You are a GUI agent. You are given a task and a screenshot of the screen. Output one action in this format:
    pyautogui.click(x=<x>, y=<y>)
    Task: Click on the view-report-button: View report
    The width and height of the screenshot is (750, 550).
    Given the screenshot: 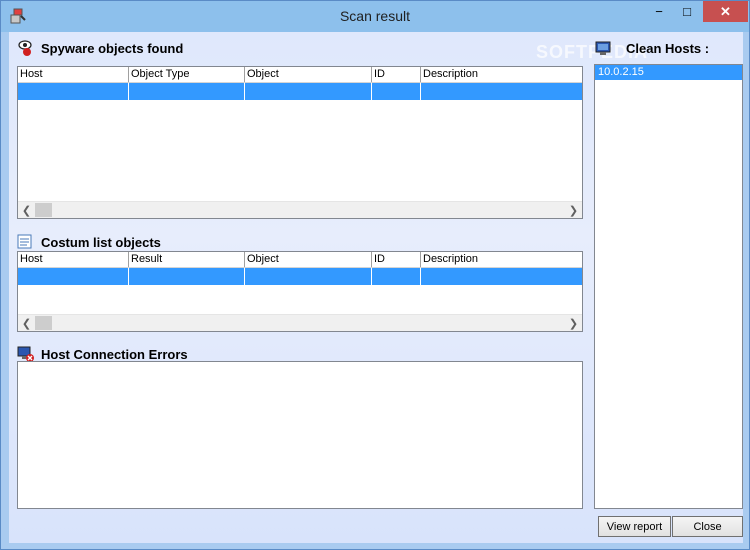 What is the action you would take?
    pyautogui.click(x=634, y=526)
    